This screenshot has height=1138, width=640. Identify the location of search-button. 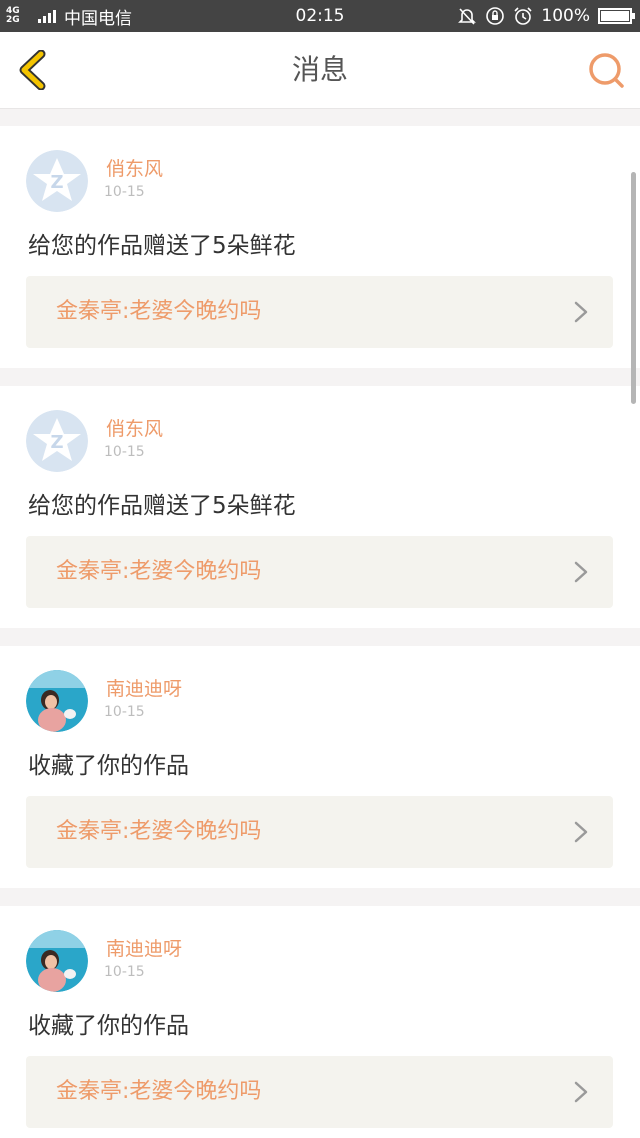
(606, 70).